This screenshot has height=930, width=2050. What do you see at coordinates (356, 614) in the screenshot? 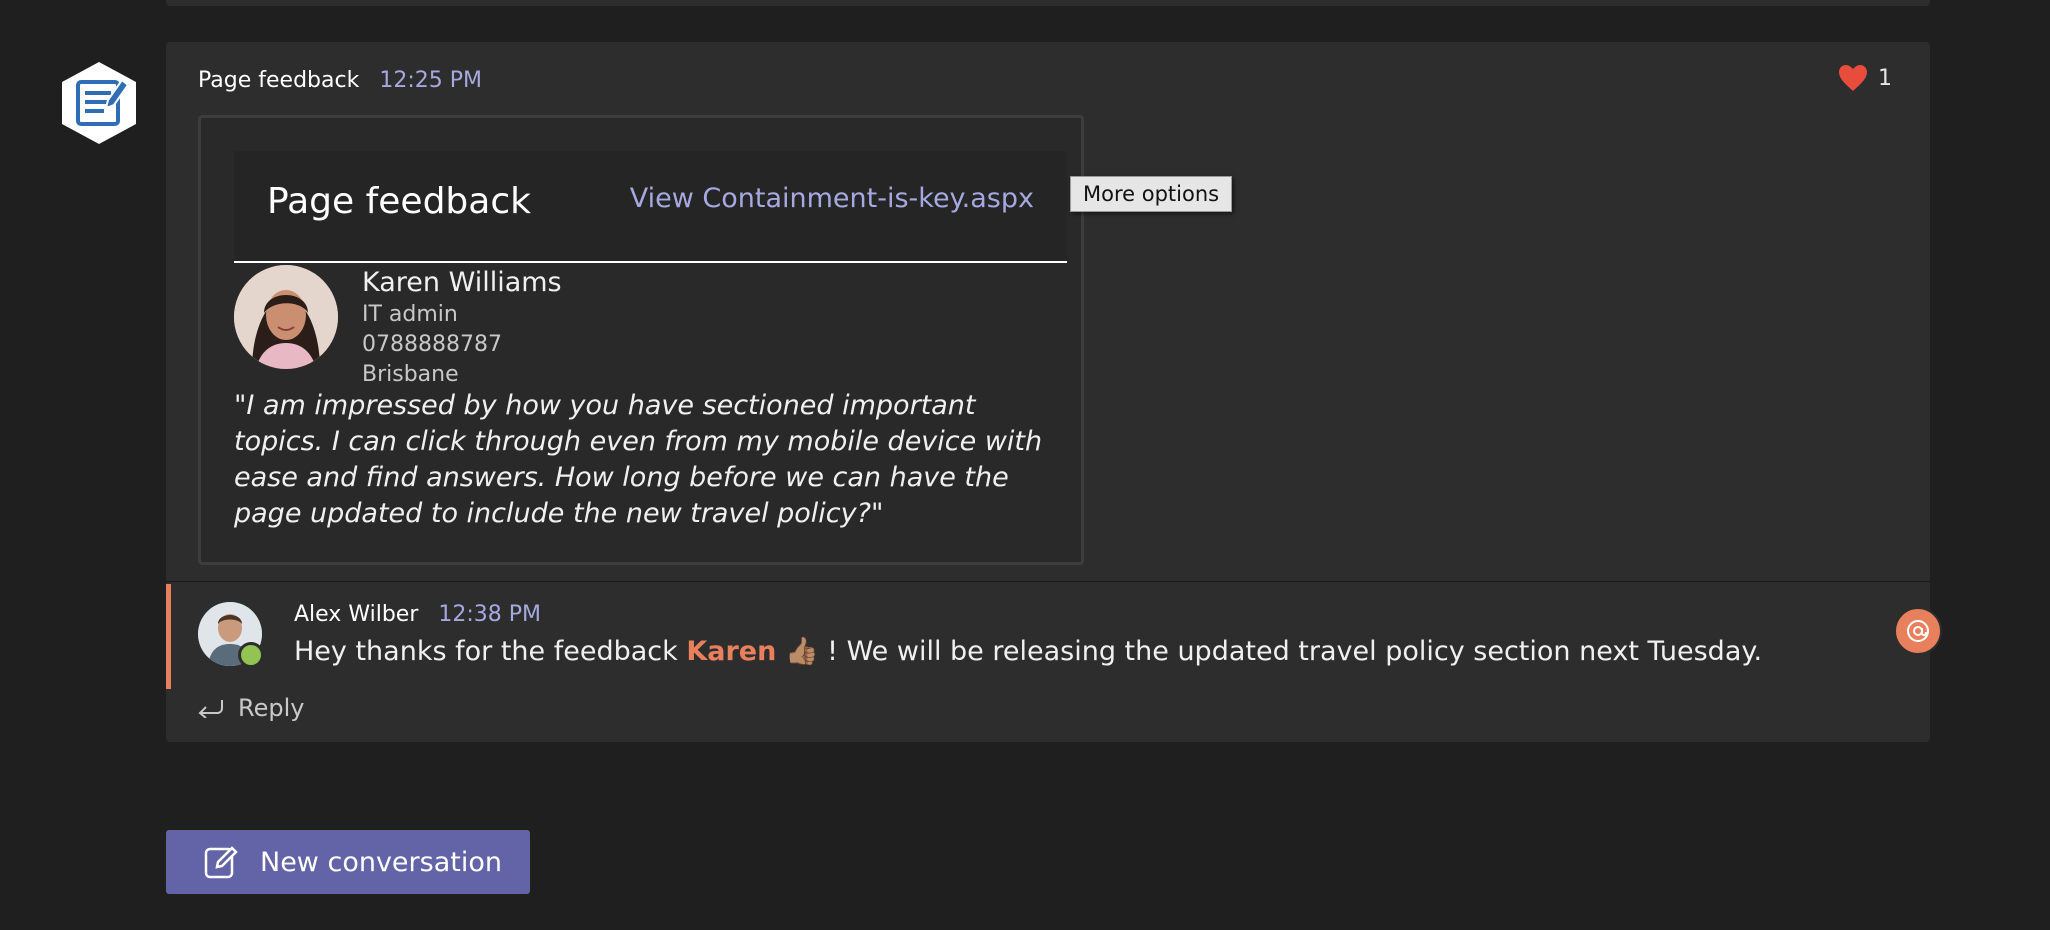
I see `reply-sender: Alex Wilber` at bounding box center [356, 614].